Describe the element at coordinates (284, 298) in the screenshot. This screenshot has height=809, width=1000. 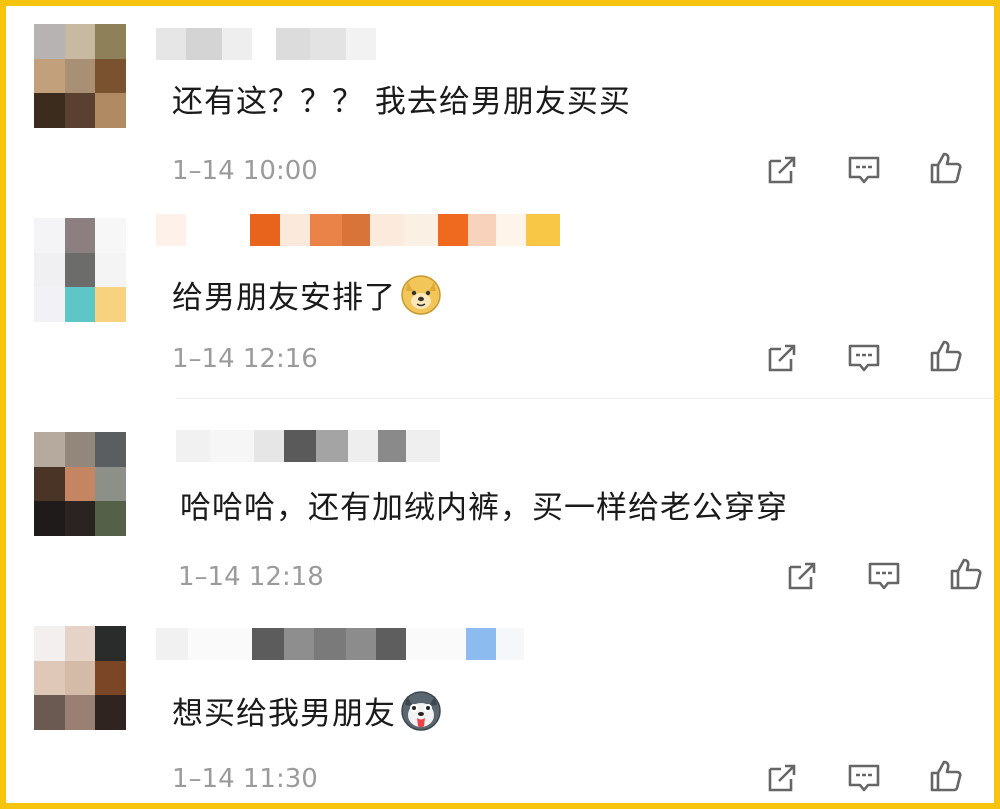
I see `comment-text-content: 给男朋友安排了` at that location.